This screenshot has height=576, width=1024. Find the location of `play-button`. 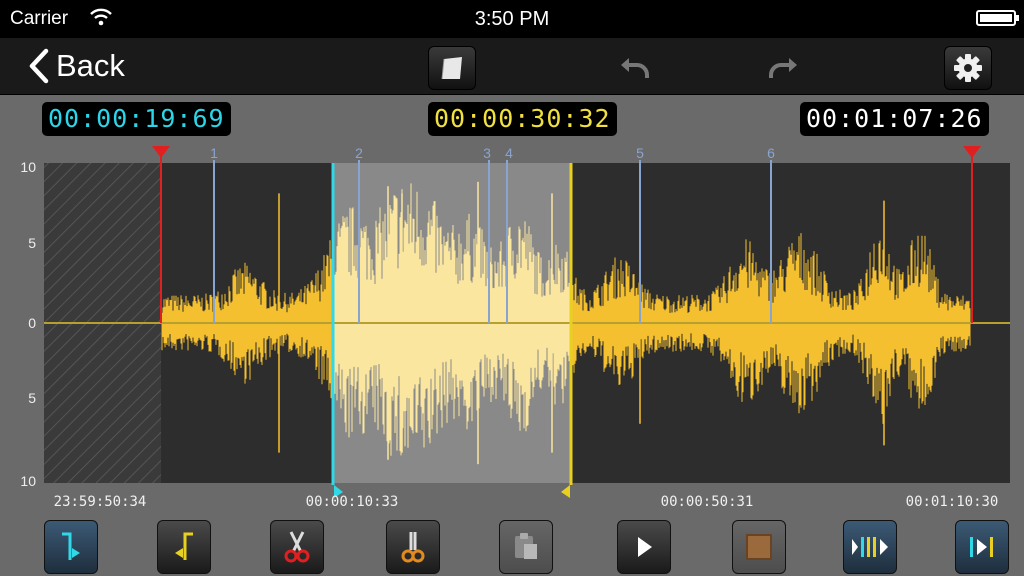

play-button is located at coordinates (644, 547).